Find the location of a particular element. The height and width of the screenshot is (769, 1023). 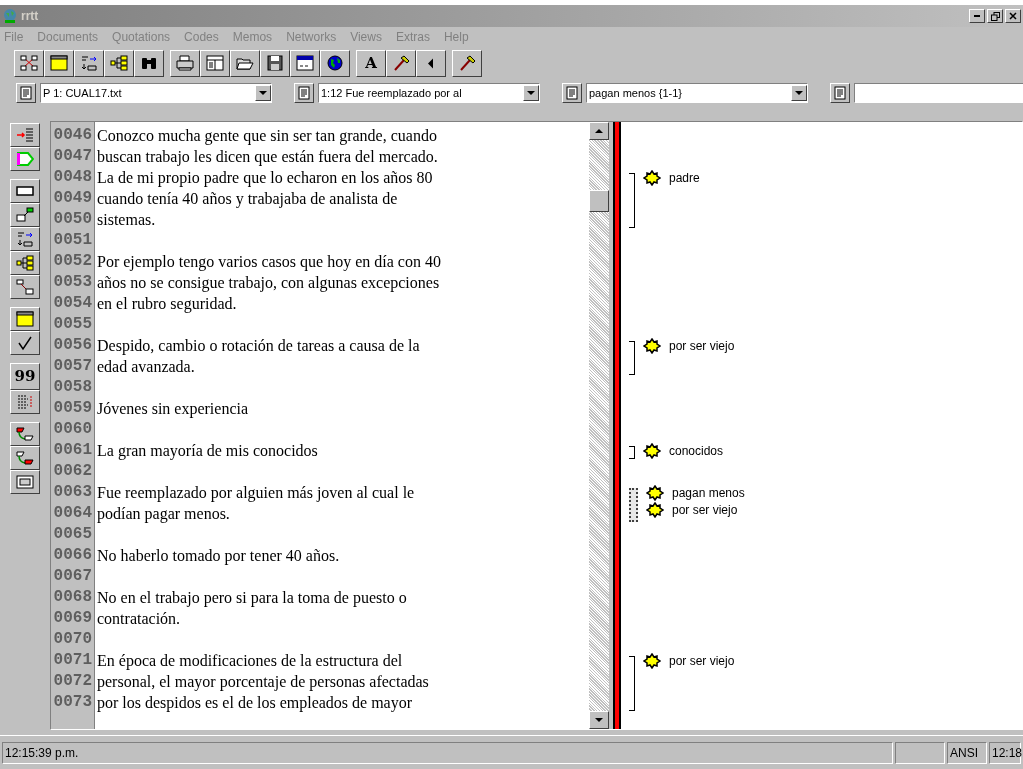

restore-icon is located at coordinates (995, 16).